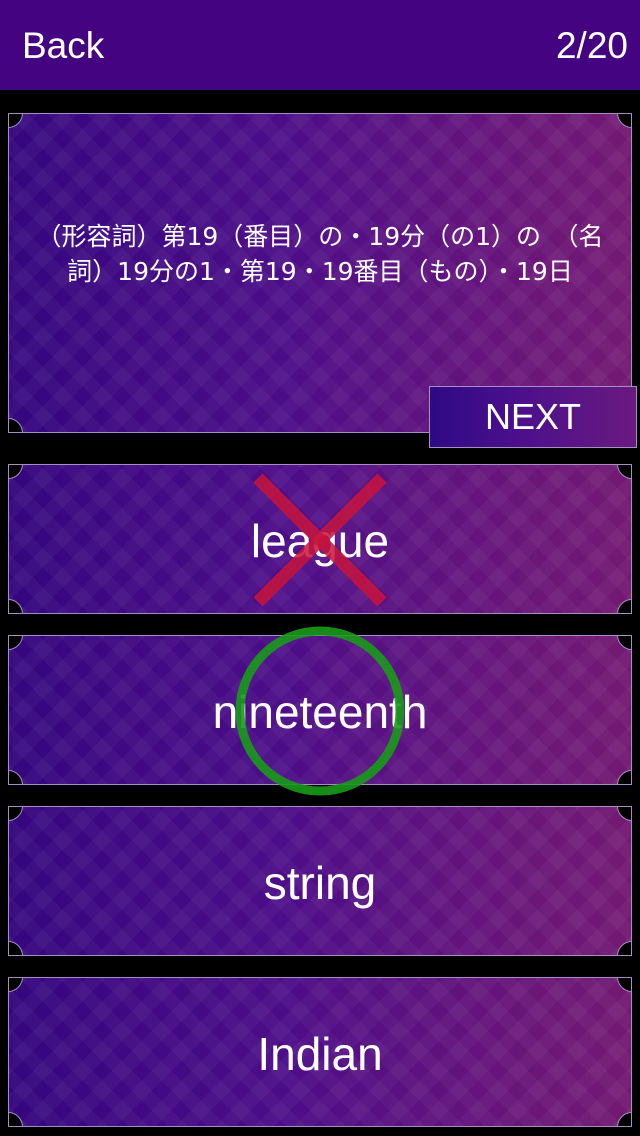 This screenshot has height=1136, width=640. I want to click on answer-option-nineteenth: nineteenth, so click(320, 710).